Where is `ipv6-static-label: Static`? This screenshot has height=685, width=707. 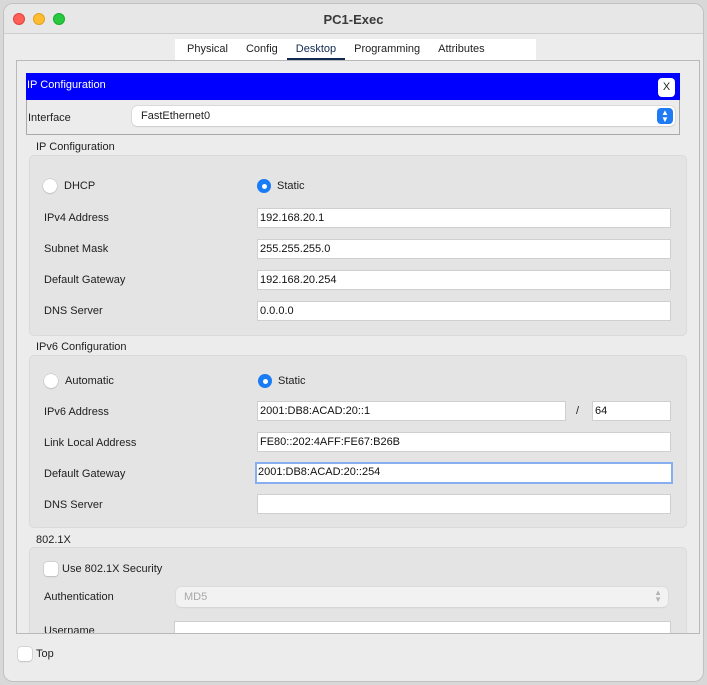
ipv6-static-label: Static is located at coordinates (292, 381).